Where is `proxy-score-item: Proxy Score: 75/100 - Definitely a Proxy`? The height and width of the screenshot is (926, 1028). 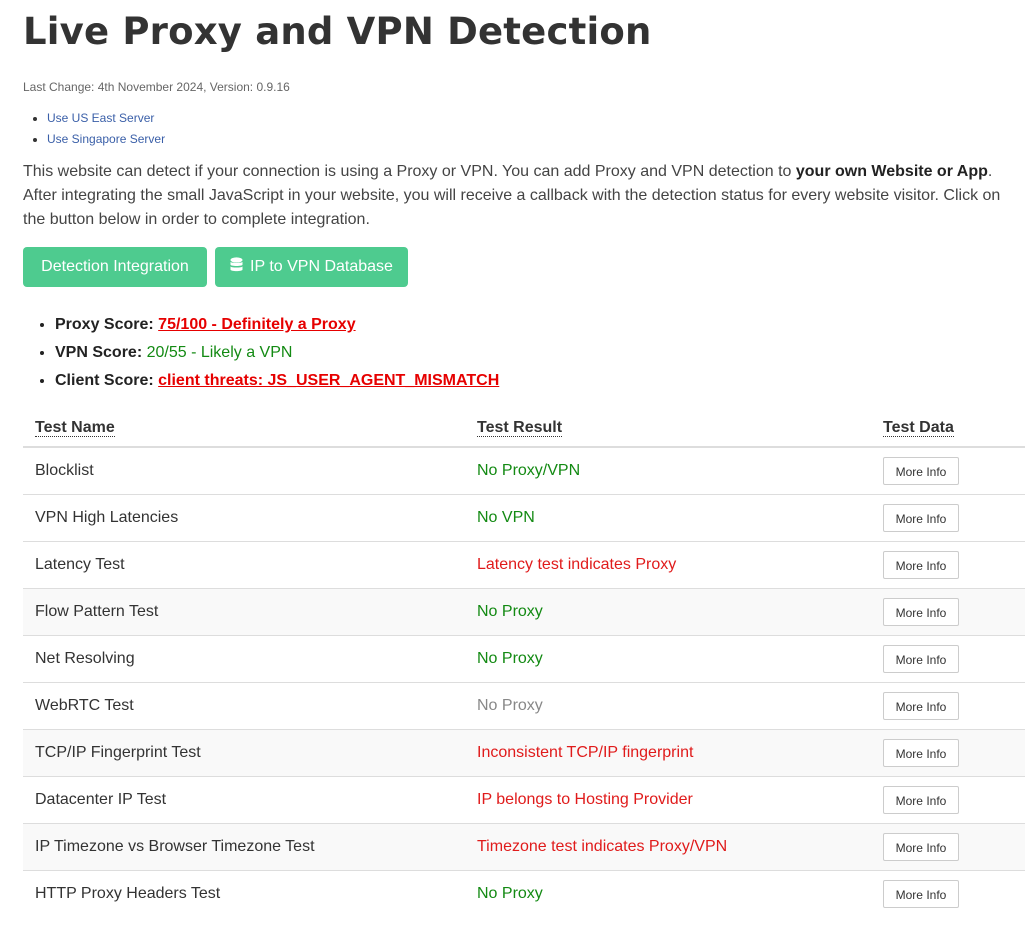
proxy-score-item: Proxy Score: 75/100 - Definitely a Proxy is located at coordinates (277, 325).